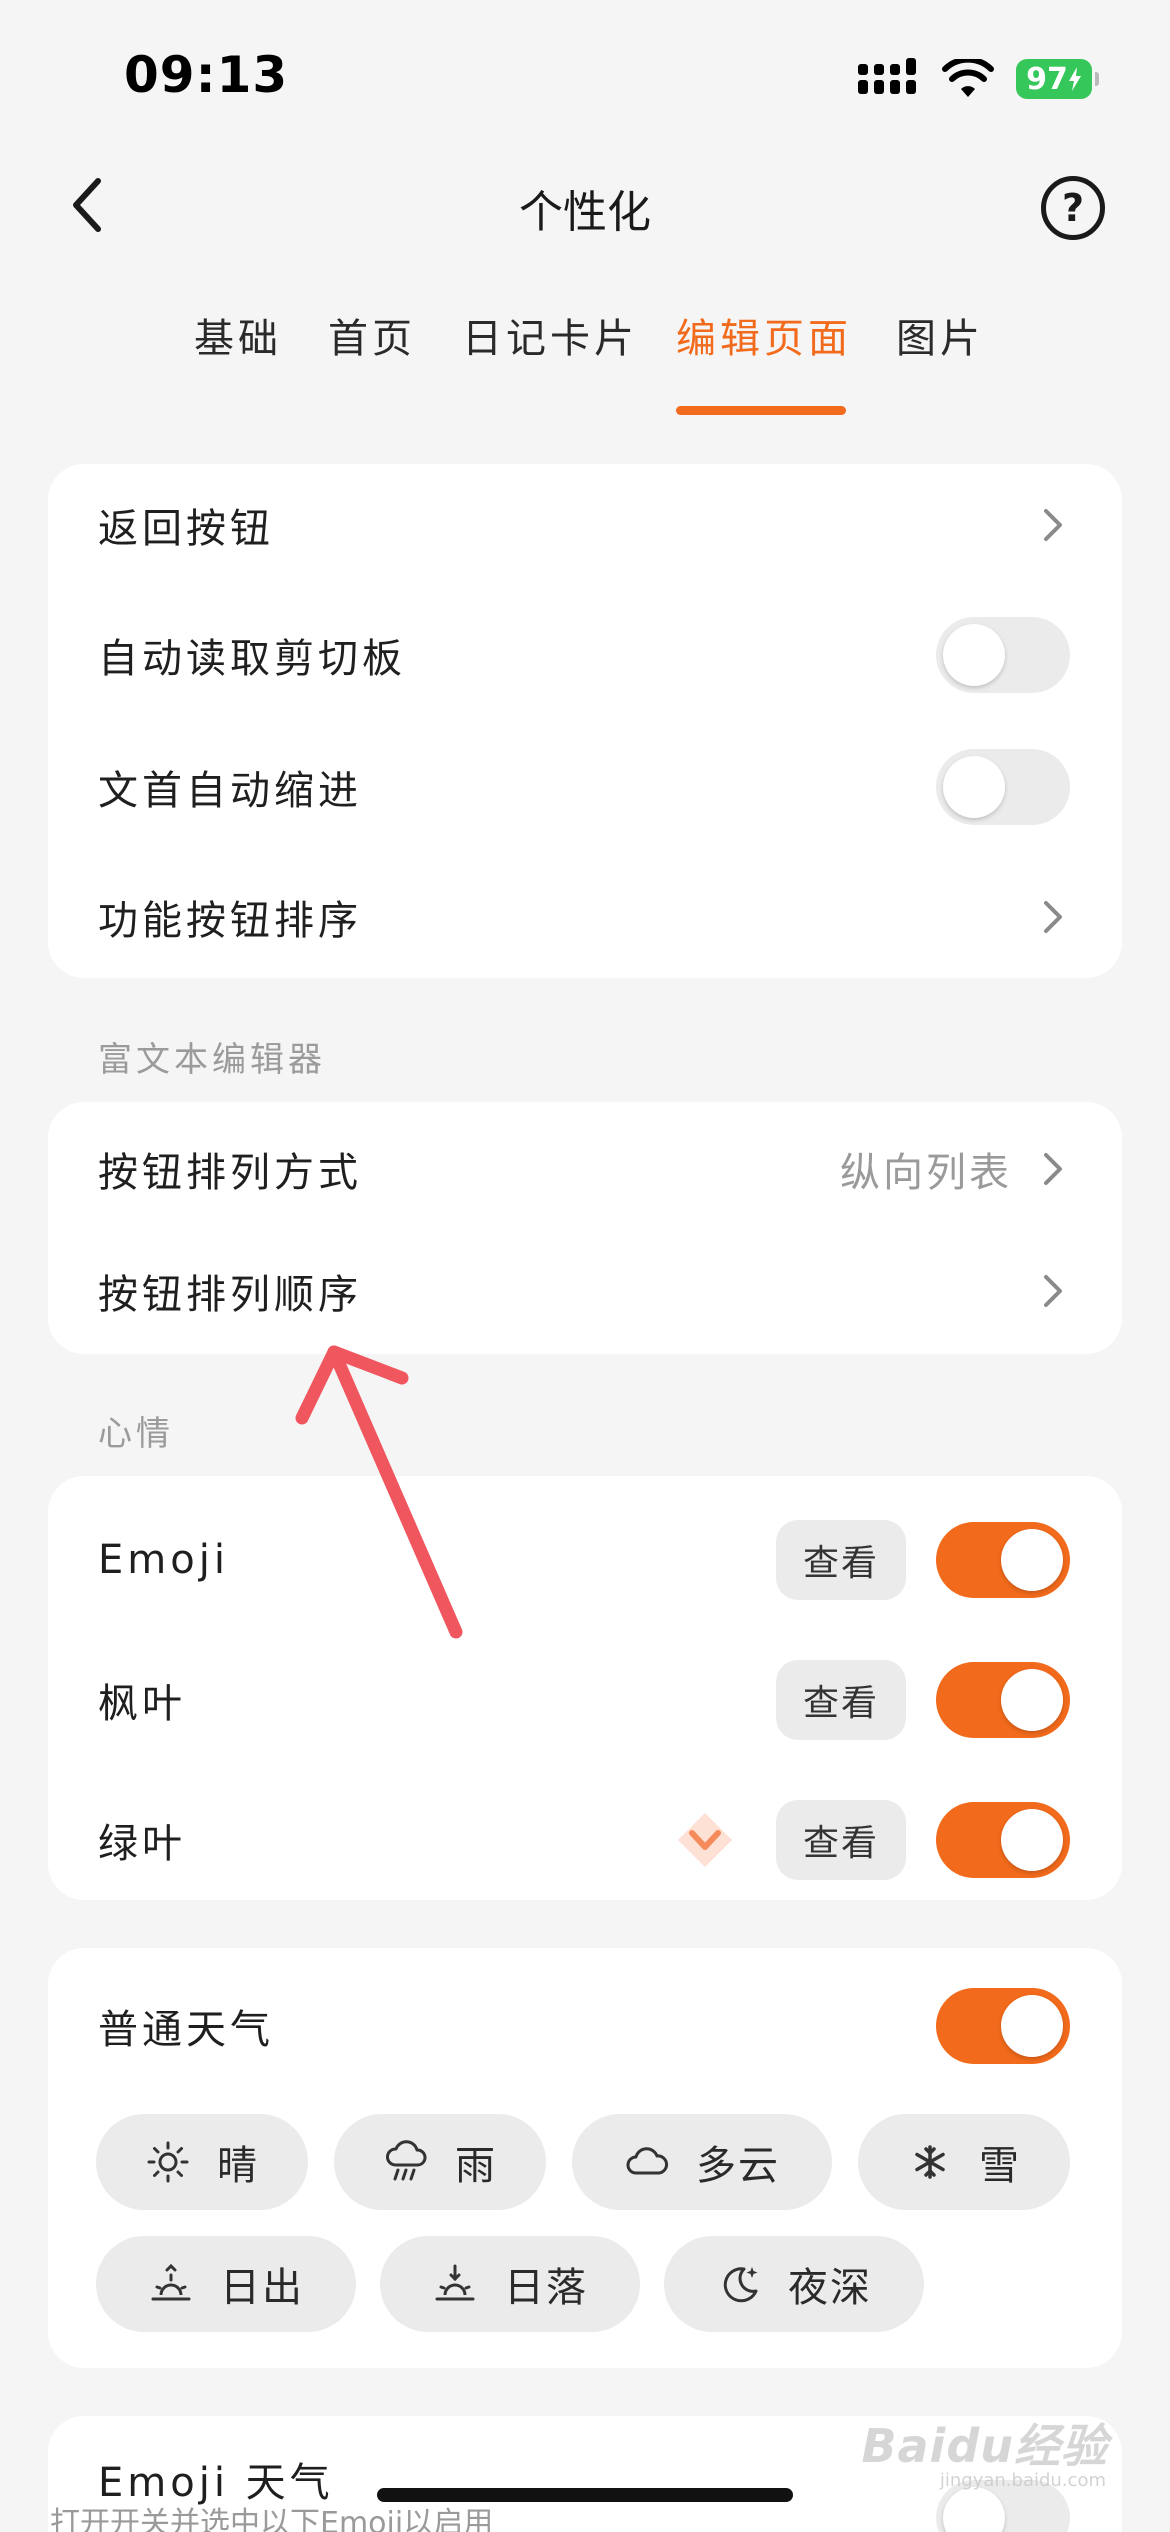 Image resolution: width=1170 pixels, height=2532 pixels. What do you see at coordinates (585, 525) in the screenshot?
I see `back-button-setting-row: 返回按钮` at bounding box center [585, 525].